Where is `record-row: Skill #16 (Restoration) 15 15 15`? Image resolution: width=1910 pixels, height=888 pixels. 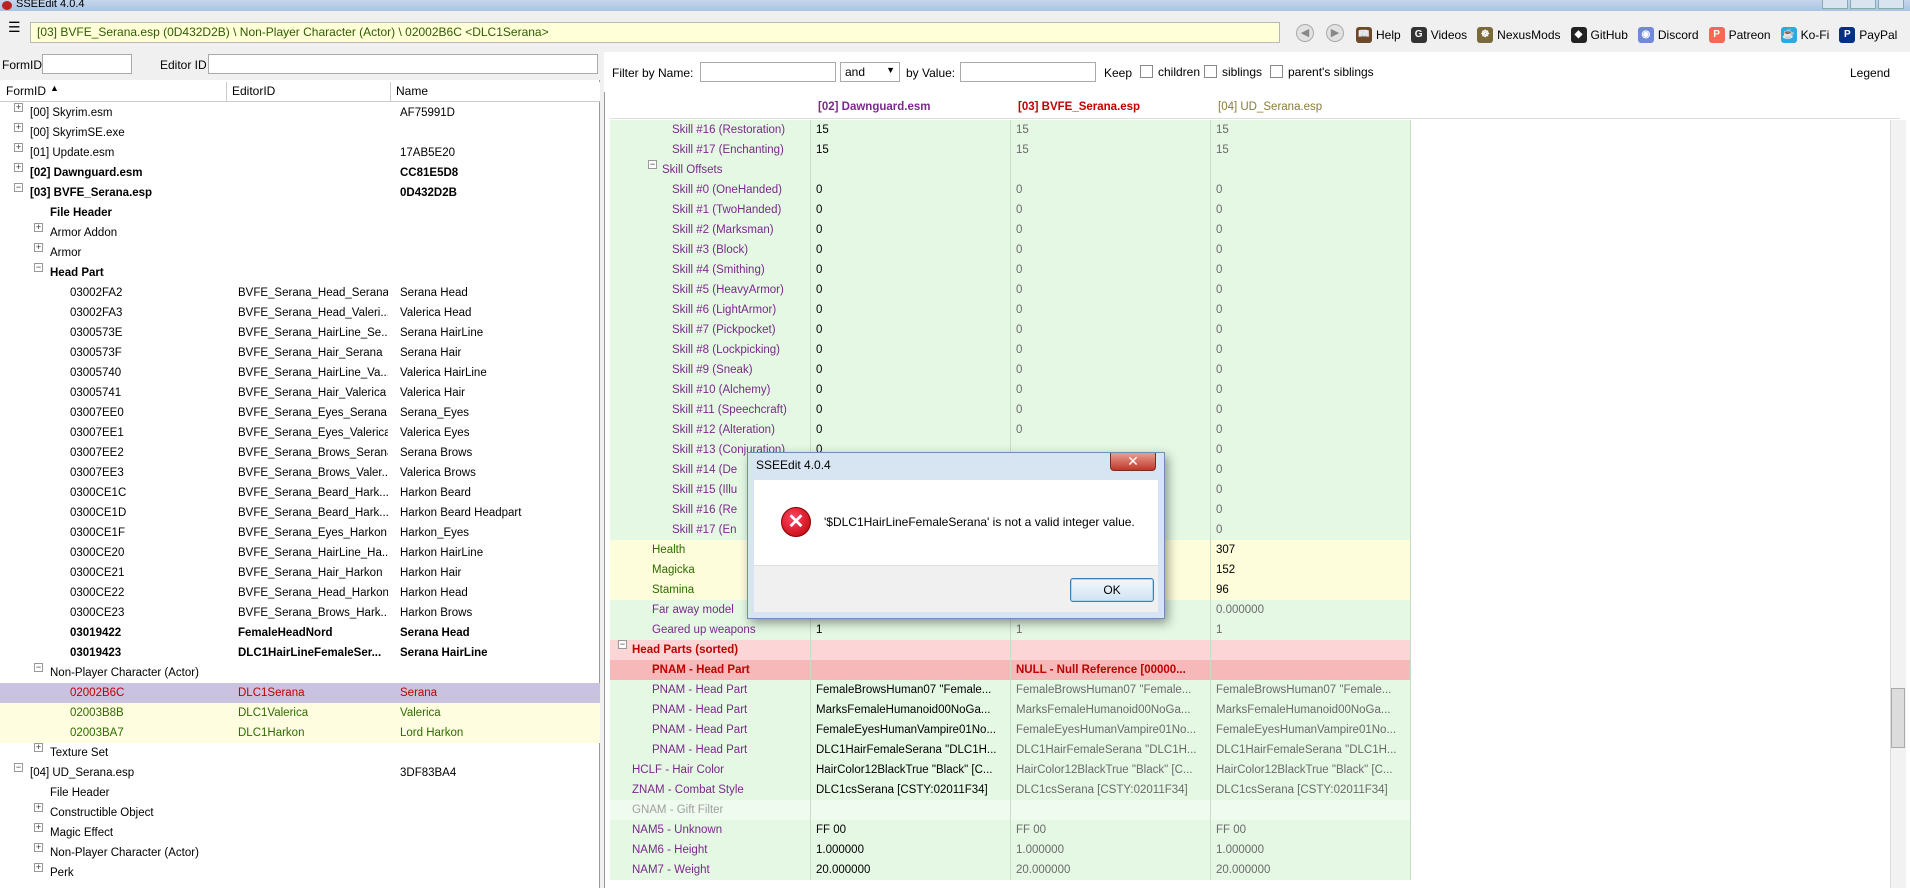
record-row: Skill #16 (Restoration) 15 15 15 is located at coordinates (1255, 130).